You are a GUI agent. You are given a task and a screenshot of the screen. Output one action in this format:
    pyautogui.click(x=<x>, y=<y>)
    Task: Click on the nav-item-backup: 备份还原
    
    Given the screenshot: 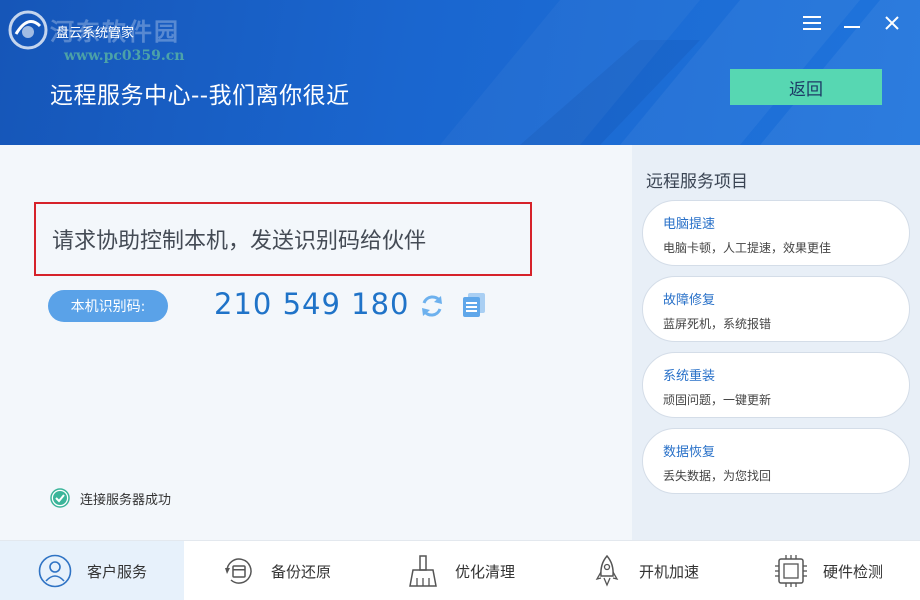 What is the action you would take?
    pyautogui.click(x=276, y=570)
    